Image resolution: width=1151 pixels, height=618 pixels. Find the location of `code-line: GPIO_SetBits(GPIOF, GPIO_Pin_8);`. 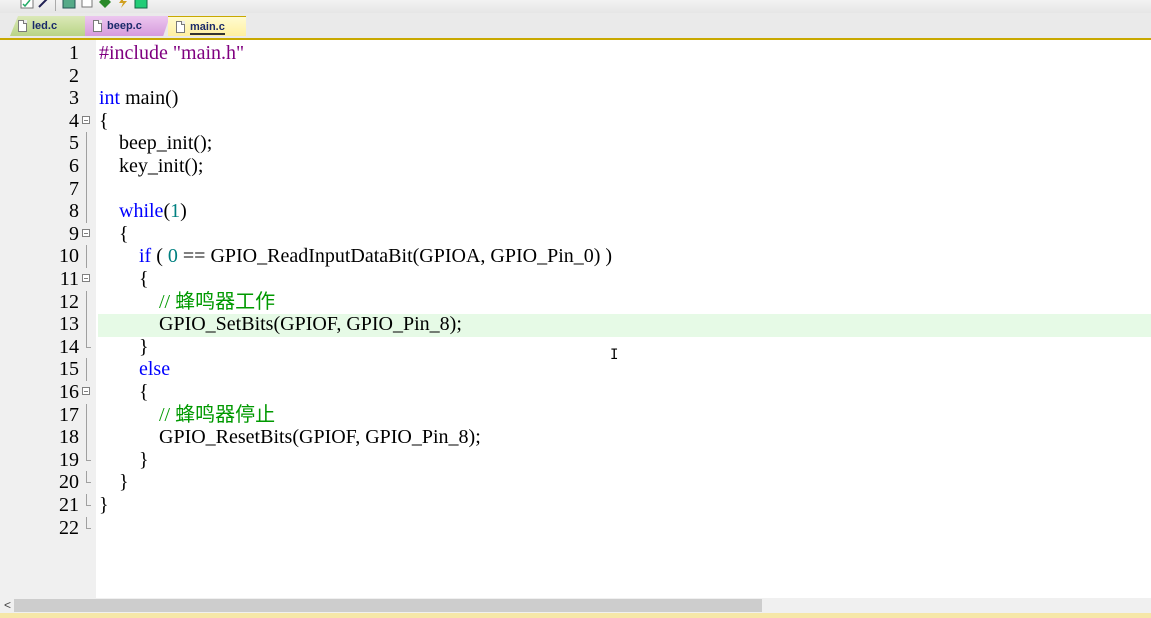

code-line: GPIO_SetBits(GPIOF, GPIO_Pin_8); is located at coordinates (280, 324).